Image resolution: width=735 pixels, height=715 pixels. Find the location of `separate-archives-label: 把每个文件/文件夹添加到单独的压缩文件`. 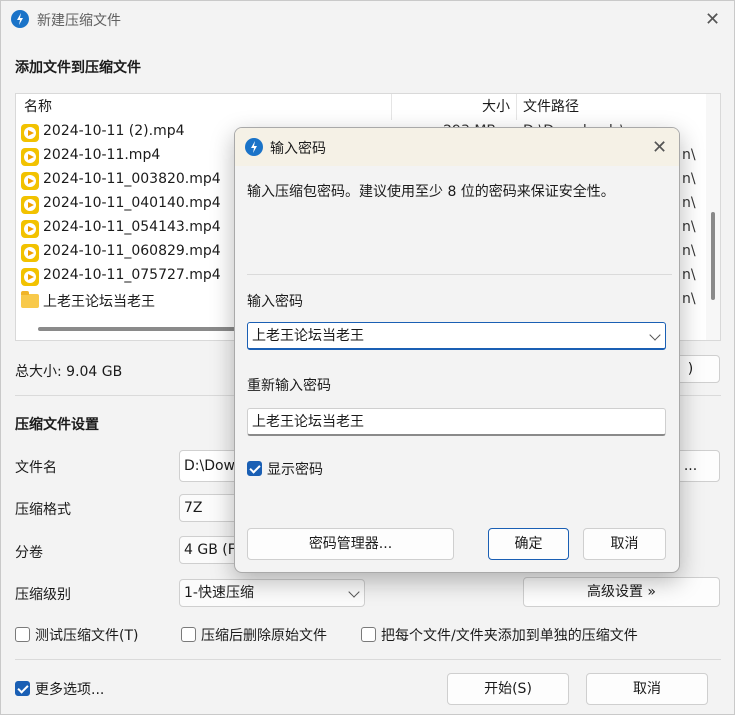

separate-archives-label: 把每个文件/文件夹添加到单独的压缩文件 is located at coordinates (509, 636).